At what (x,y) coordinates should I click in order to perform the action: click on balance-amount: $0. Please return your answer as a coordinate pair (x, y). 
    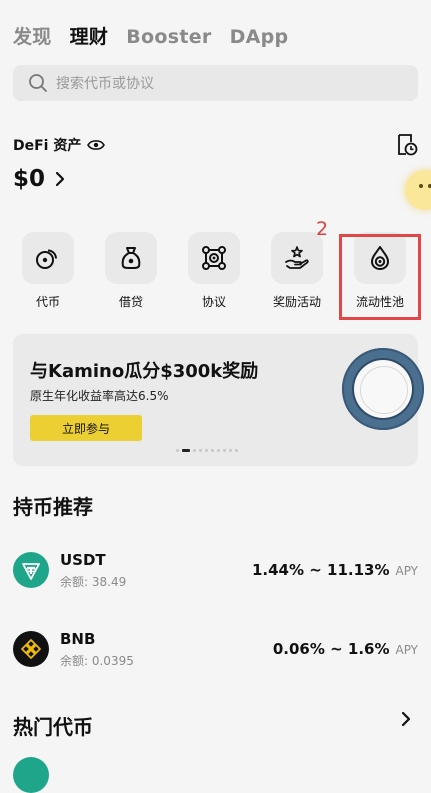
    Looking at the image, I should click on (29, 179).